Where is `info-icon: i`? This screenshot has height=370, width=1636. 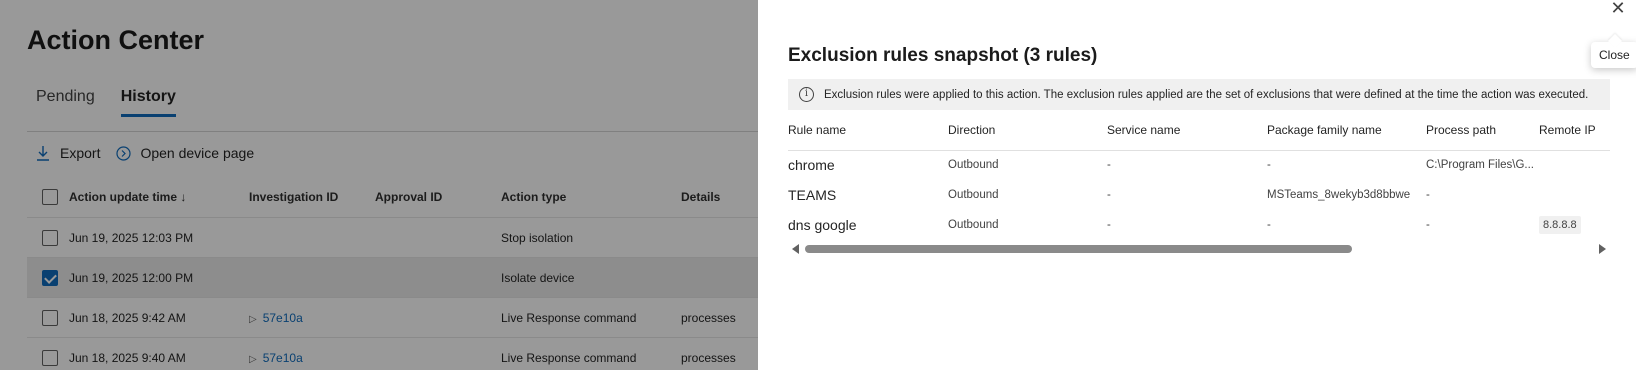
info-icon: i is located at coordinates (806, 94).